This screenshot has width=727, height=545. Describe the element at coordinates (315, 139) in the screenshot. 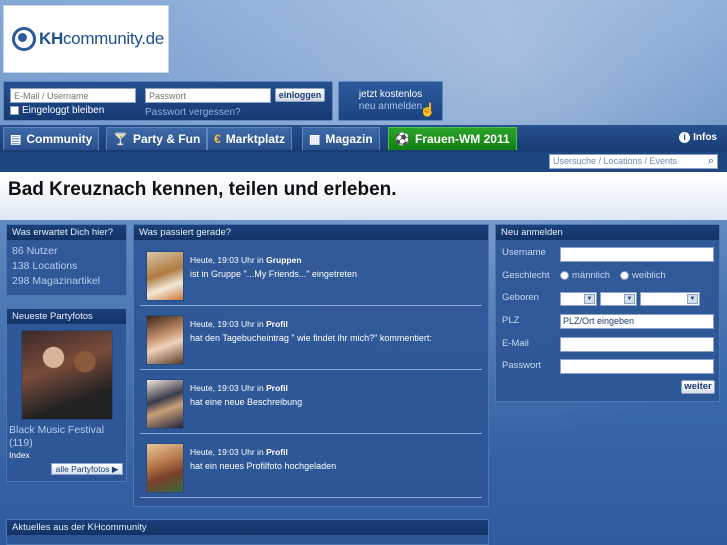

I see `newspaper-icon: ▦` at that location.